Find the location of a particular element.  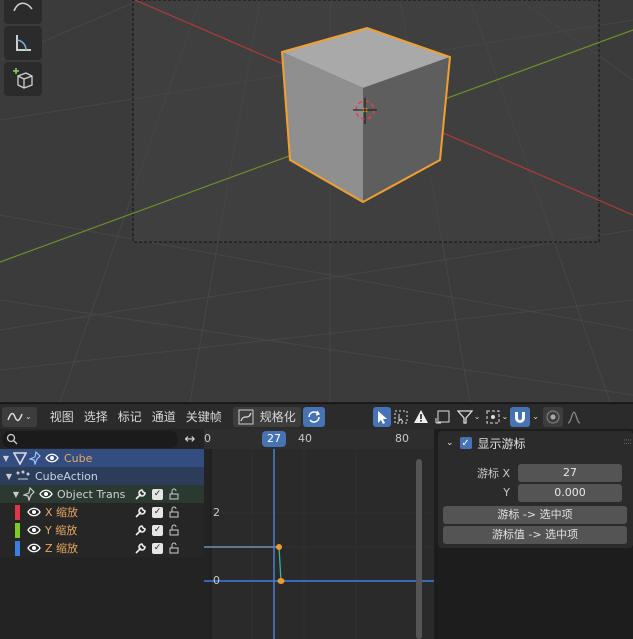

only-selected-button is located at coordinates (381, 416).